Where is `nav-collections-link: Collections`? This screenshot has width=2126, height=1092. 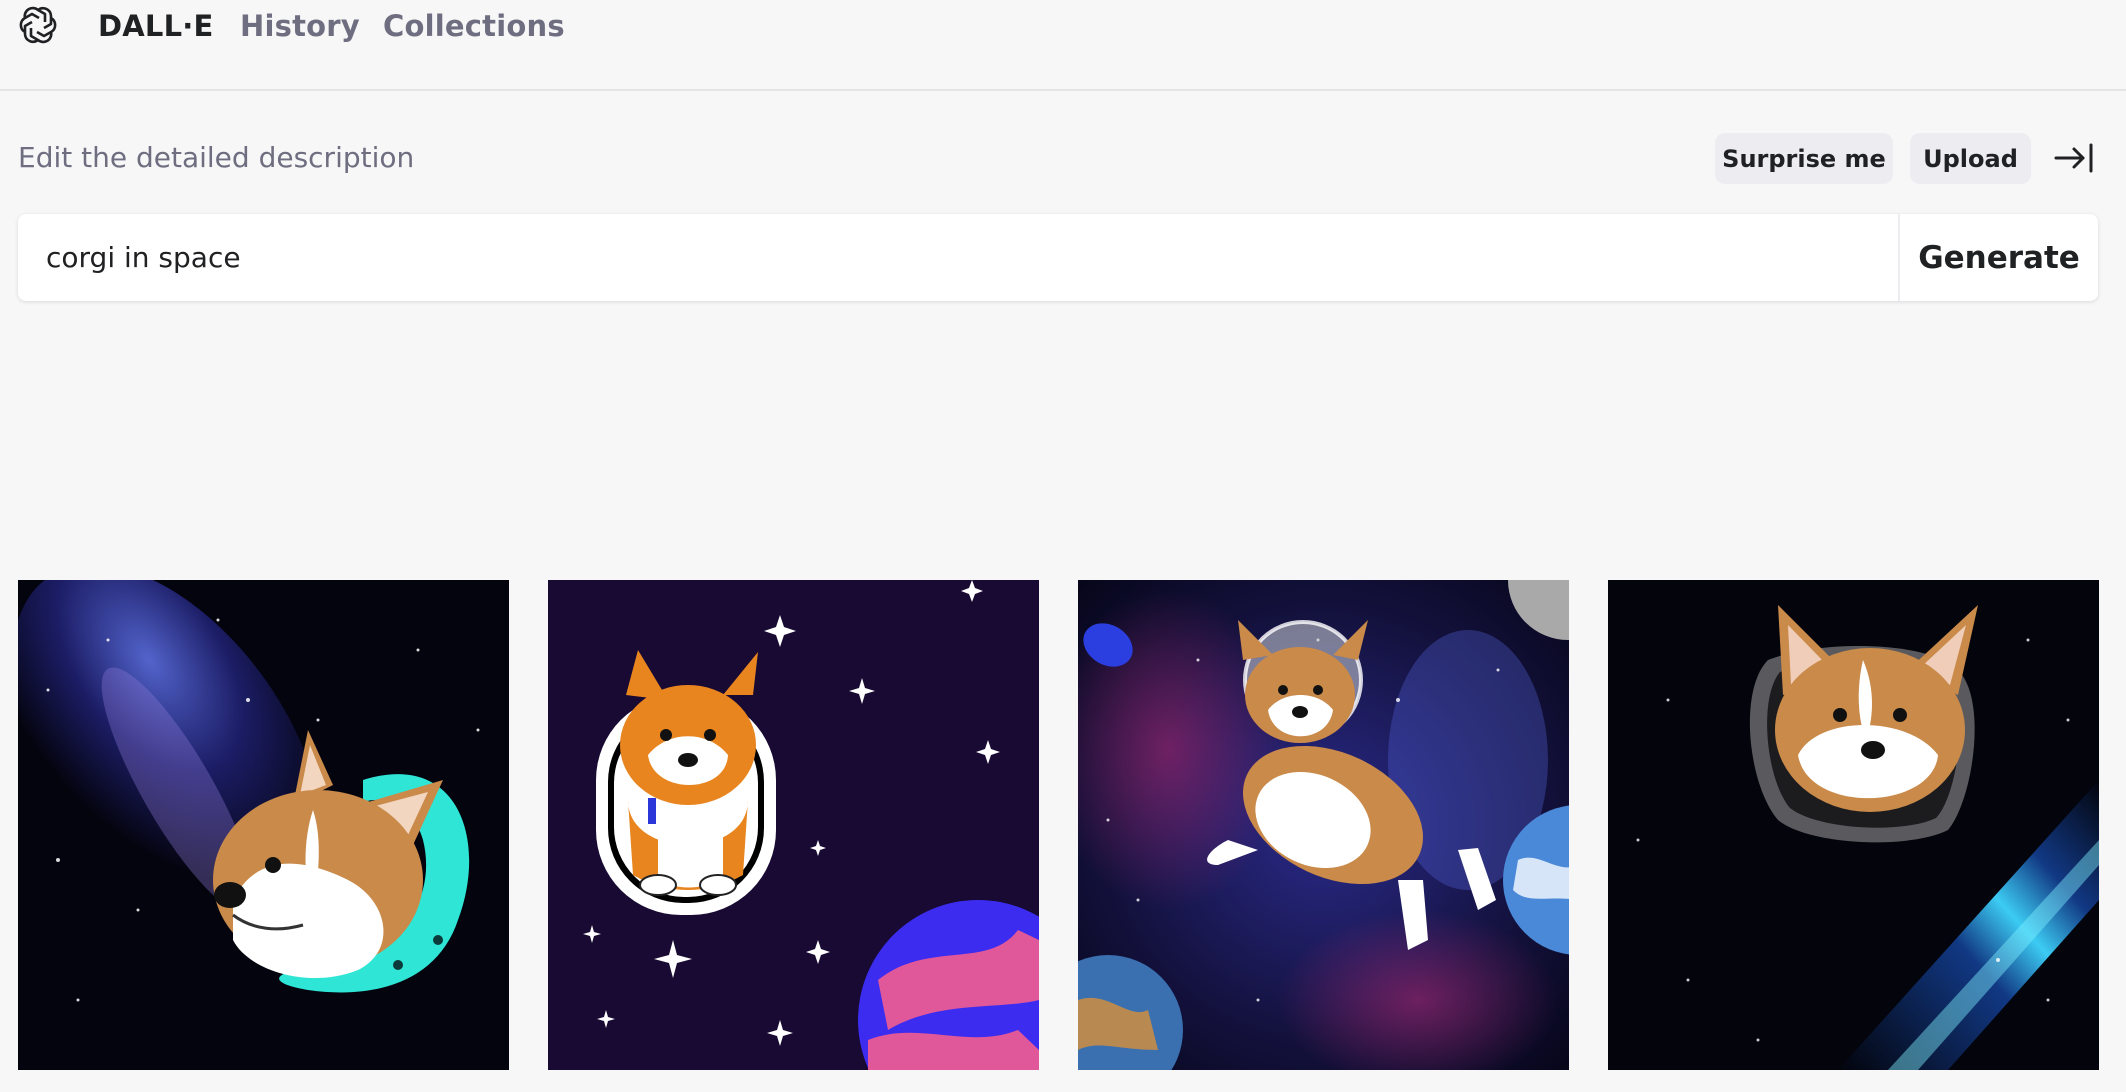
nav-collections-link: Collections is located at coordinates (474, 26).